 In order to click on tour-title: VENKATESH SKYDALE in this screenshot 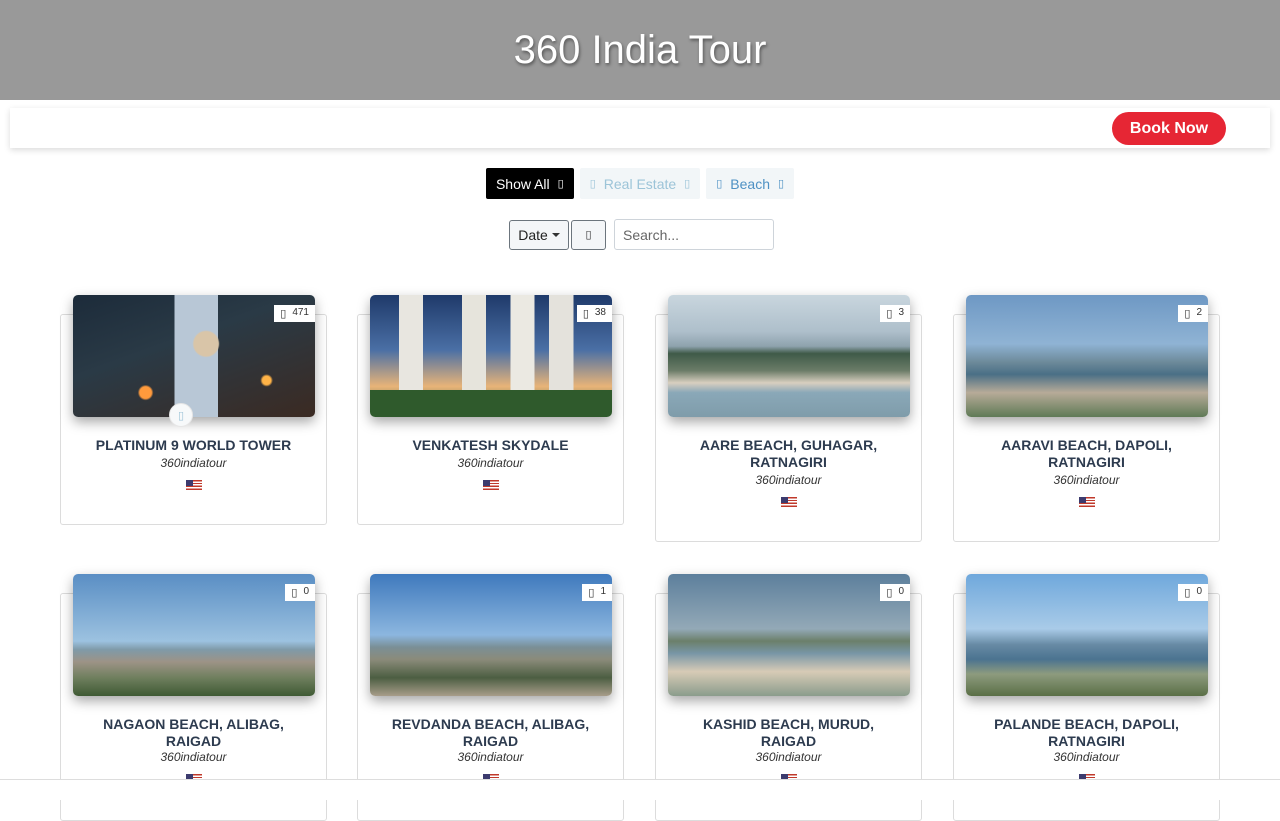, I will do `click(490, 445)`.